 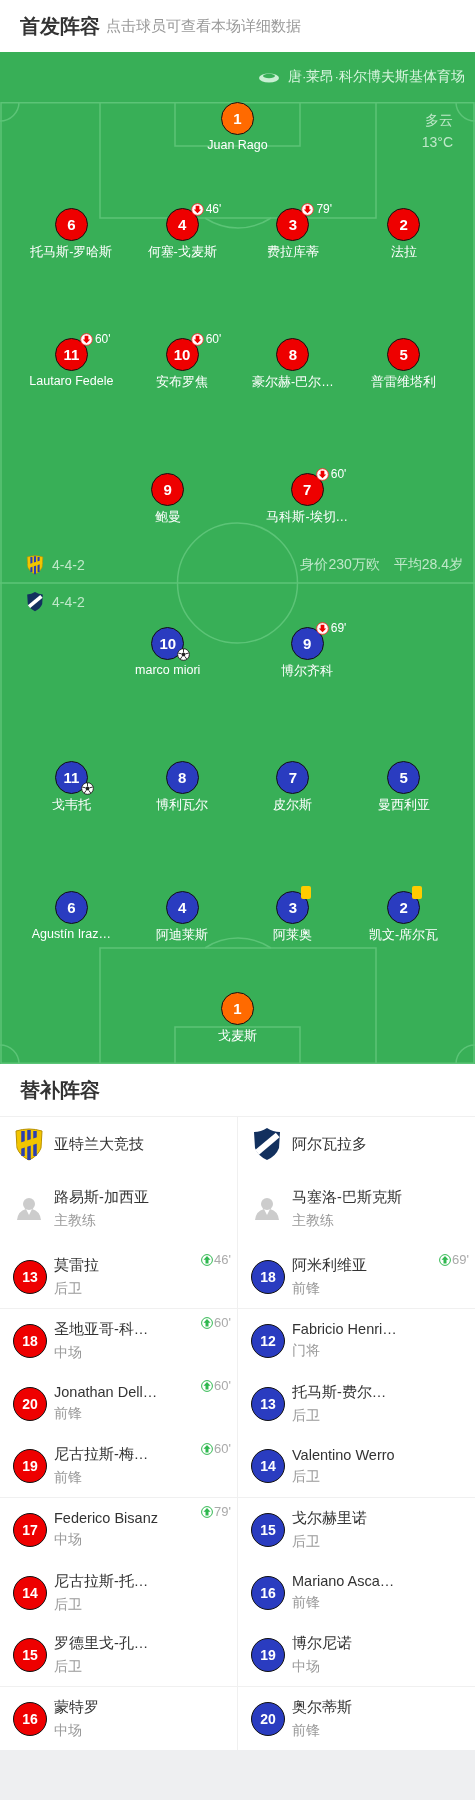 What do you see at coordinates (222, 1259) in the screenshot?
I see `substitution-minute: 46'` at bounding box center [222, 1259].